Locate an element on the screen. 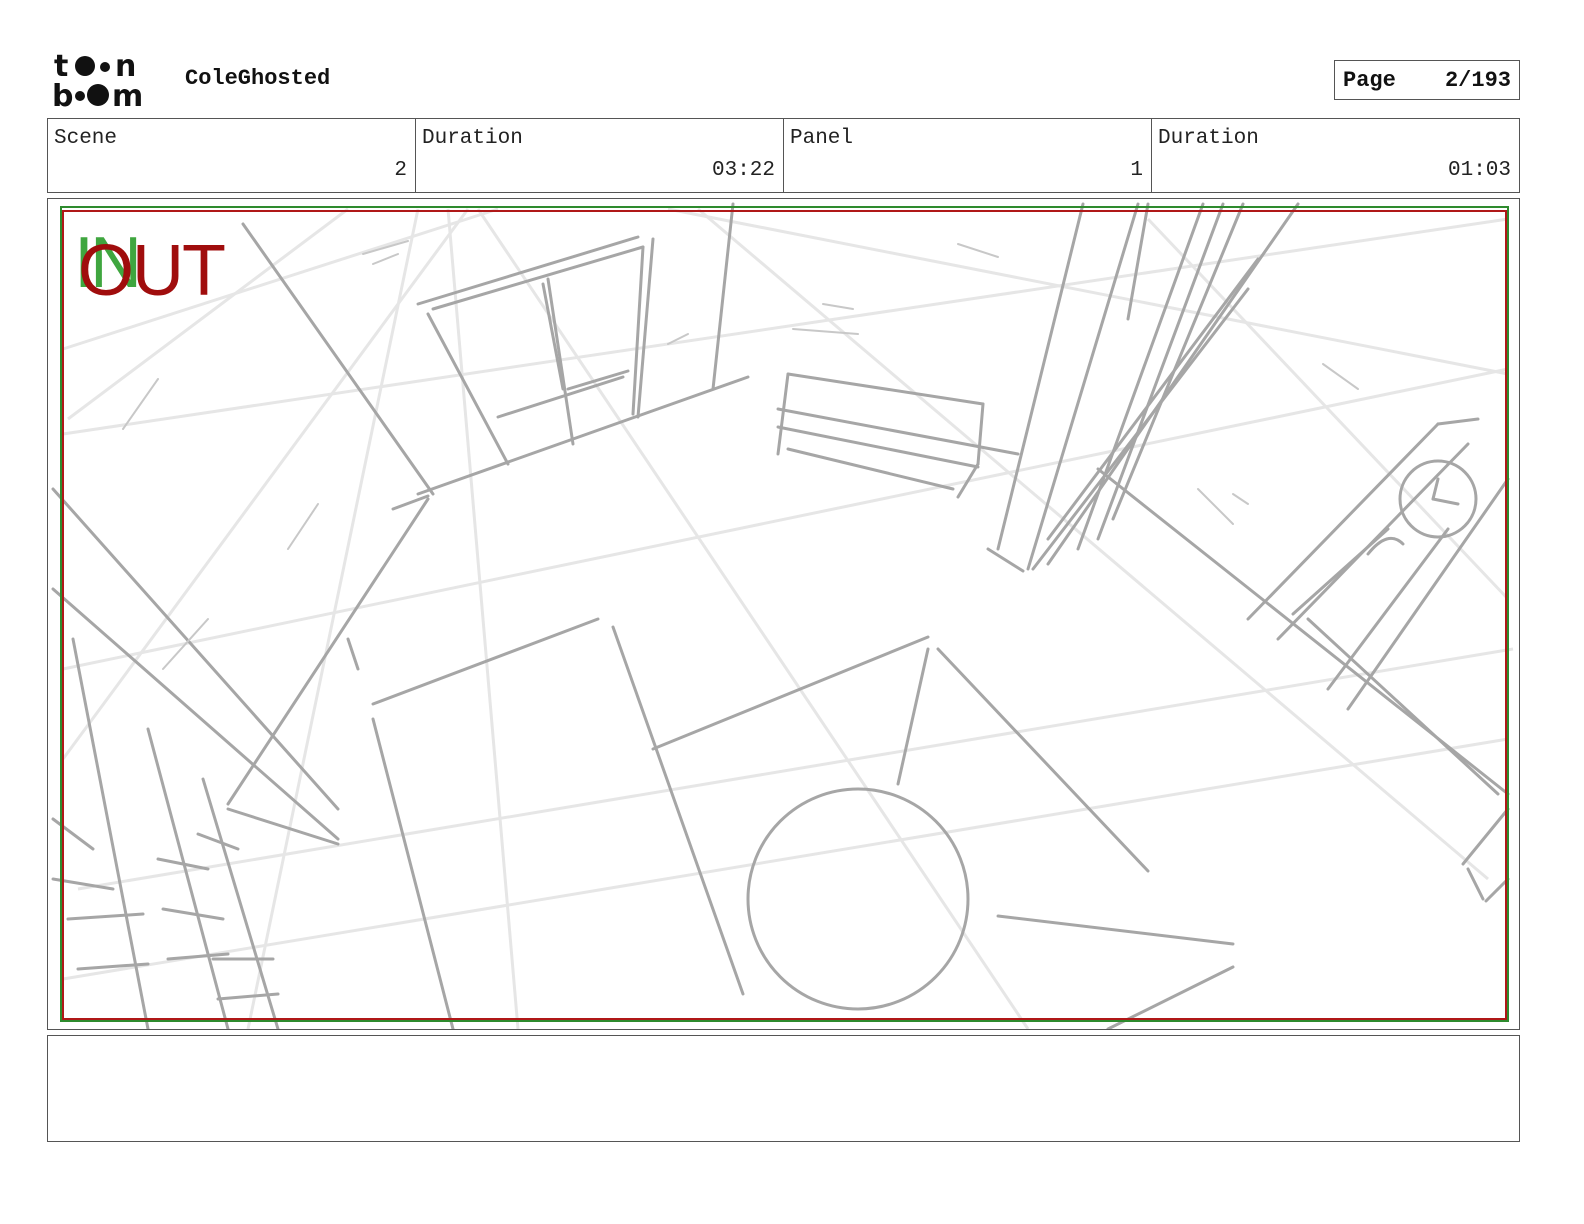 This screenshot has height=1224, width=1584. toon-boom-logo: t n b m is located at coordinates (106, 81).